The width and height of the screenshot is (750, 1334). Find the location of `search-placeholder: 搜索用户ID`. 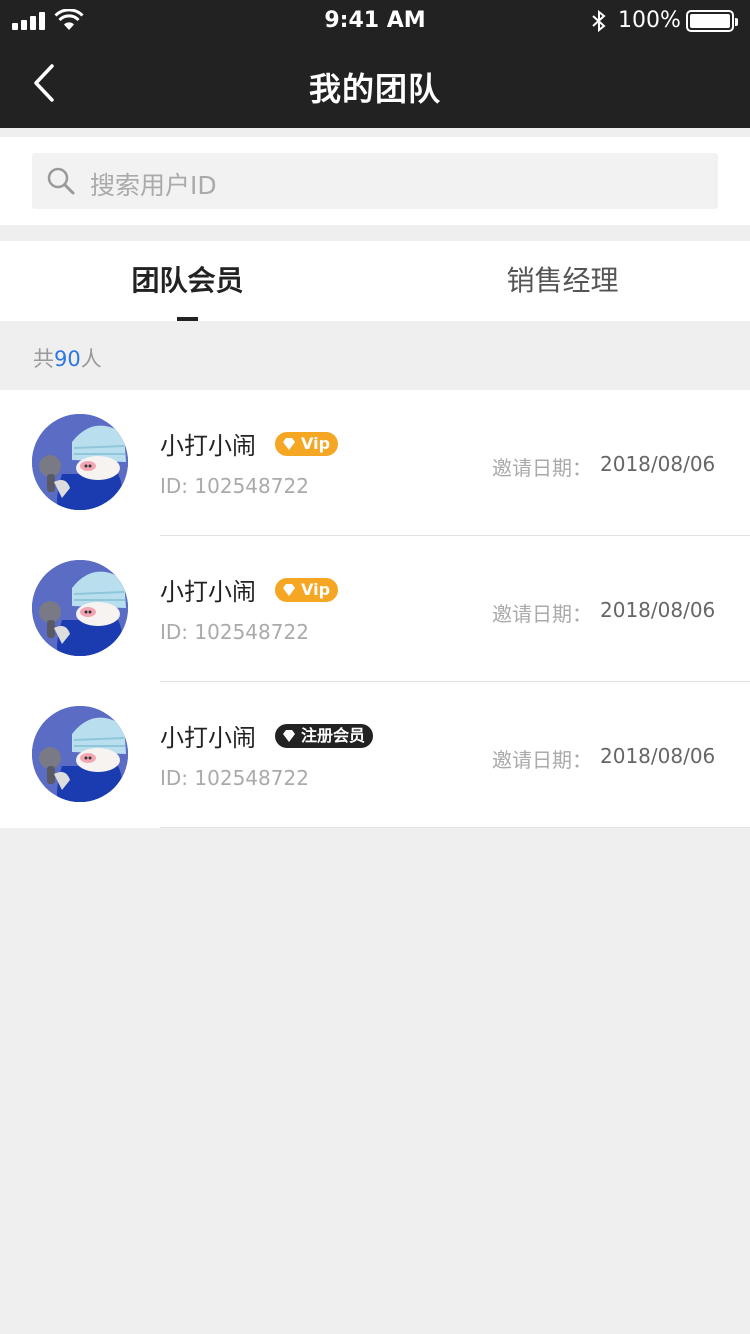

search-placeholder: 搜索用户ID is located at coordinates (153, 185).